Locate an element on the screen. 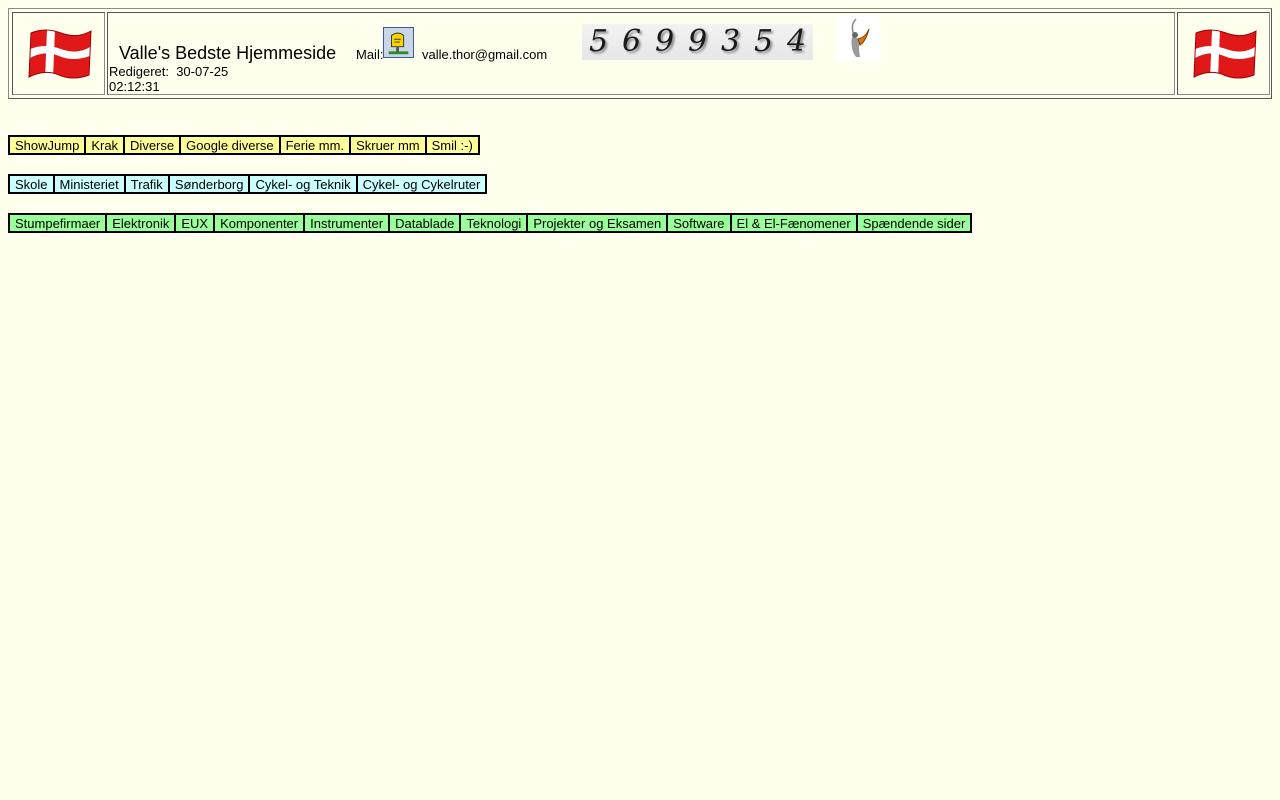 The width and height of the screenshot is (1280, 800). nav-link-google-diverse: Google diverse is located at coordinates (231, 145).